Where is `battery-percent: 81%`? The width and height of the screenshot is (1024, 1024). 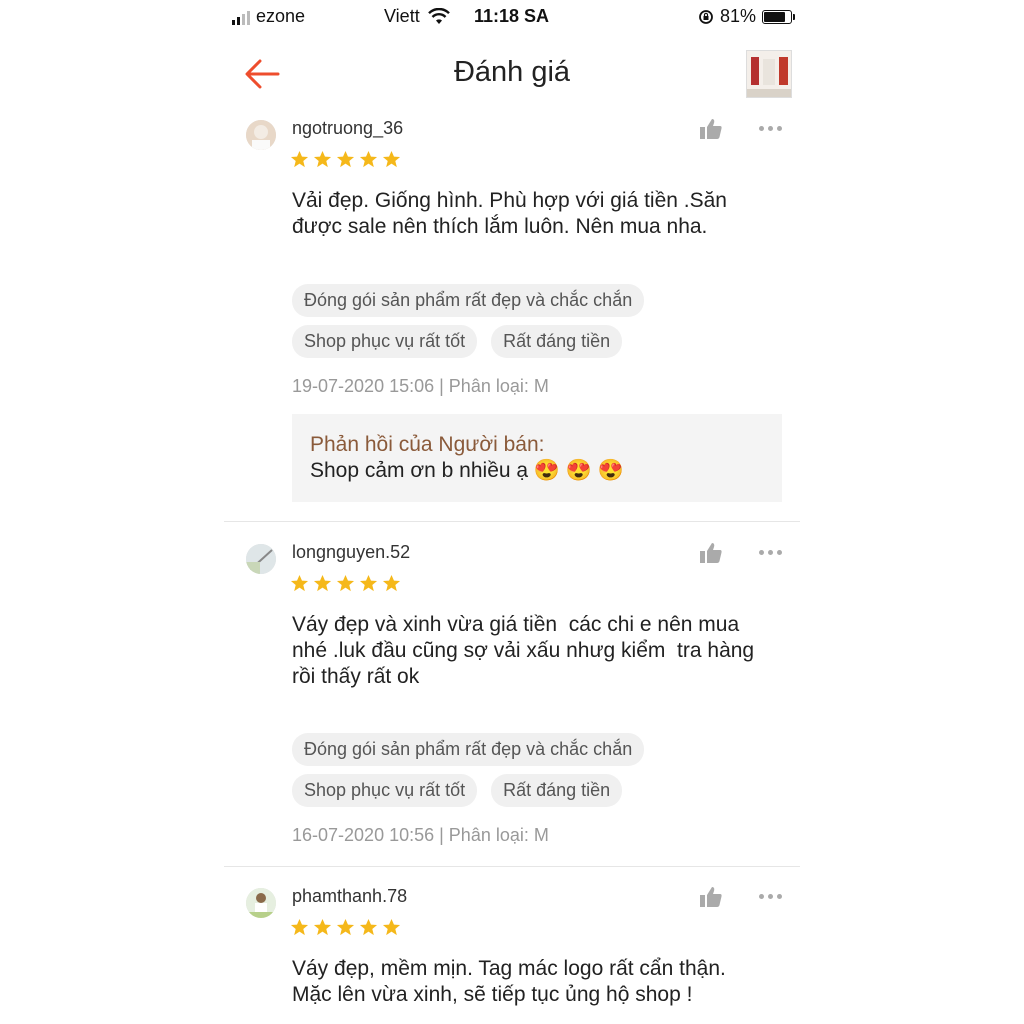
battery-percent: 81% is located at coordinates (737, 16).